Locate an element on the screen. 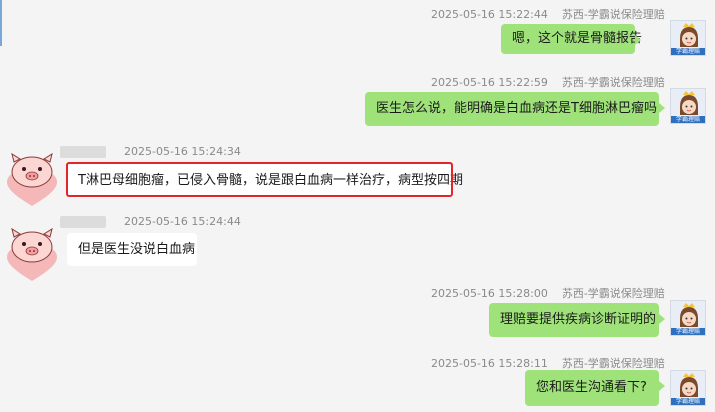  message-time: 2025-05-16 15:22:44 is located at coordinates (489, 14).